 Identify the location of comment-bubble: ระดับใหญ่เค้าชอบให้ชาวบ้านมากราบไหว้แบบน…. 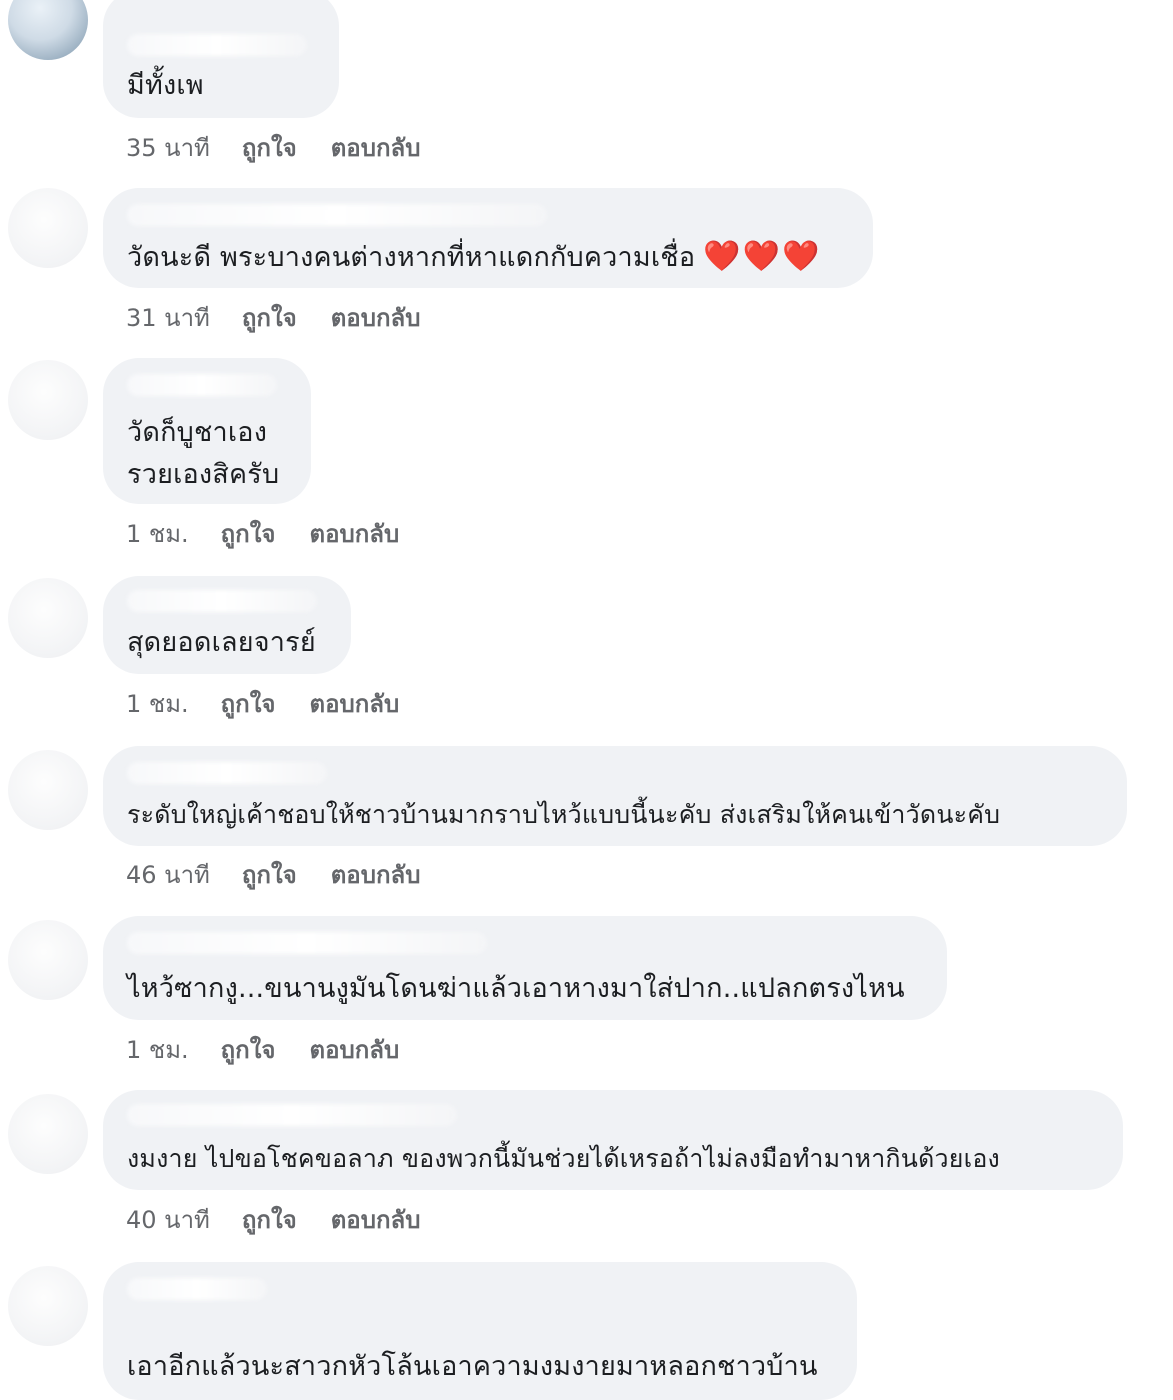
(615, 796).